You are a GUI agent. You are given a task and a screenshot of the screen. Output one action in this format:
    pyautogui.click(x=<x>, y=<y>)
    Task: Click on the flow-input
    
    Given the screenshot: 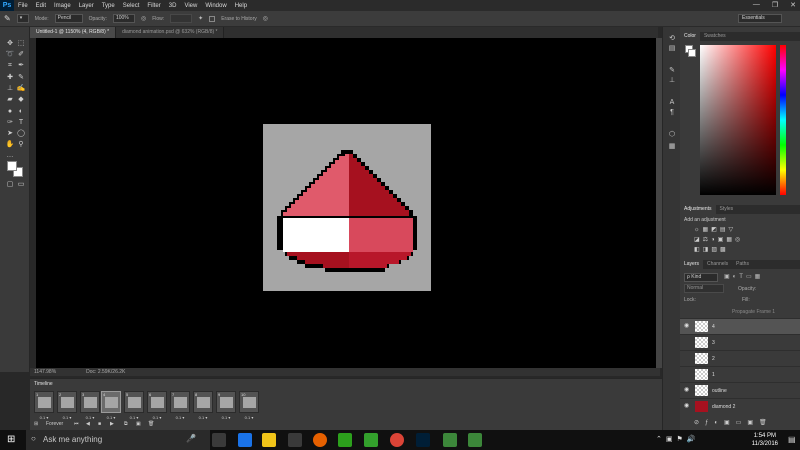 What is the action you would take?
    pyautogui.click(x=181, y=18)
    